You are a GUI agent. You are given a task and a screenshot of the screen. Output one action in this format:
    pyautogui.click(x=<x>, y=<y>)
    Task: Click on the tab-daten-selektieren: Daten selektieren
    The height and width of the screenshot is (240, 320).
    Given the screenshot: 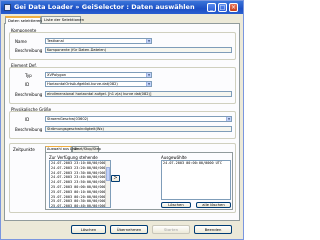 What is the action you would take?
    pyautogui.click(x=23, y=20)
    